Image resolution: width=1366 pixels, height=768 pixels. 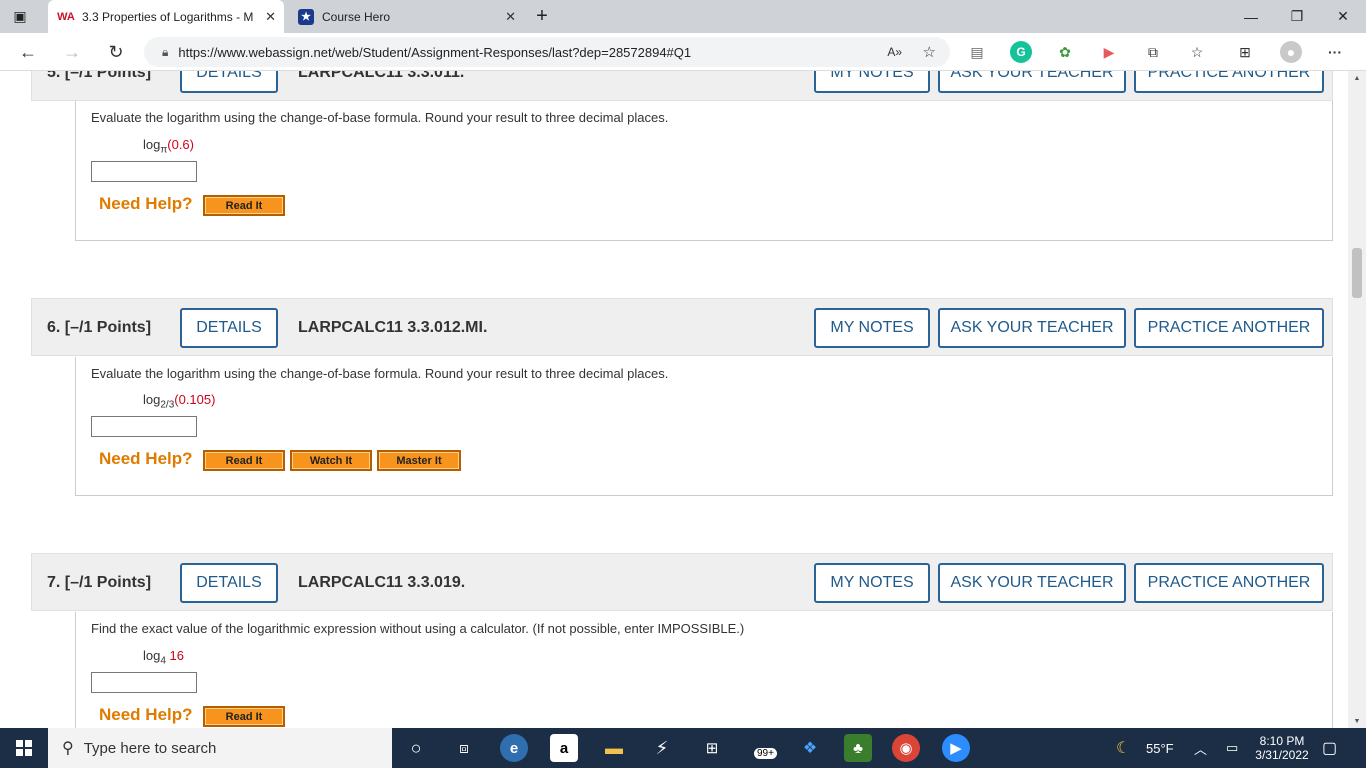 I want to click on close-window-icon: ✕, so click(x=1343, y=16).